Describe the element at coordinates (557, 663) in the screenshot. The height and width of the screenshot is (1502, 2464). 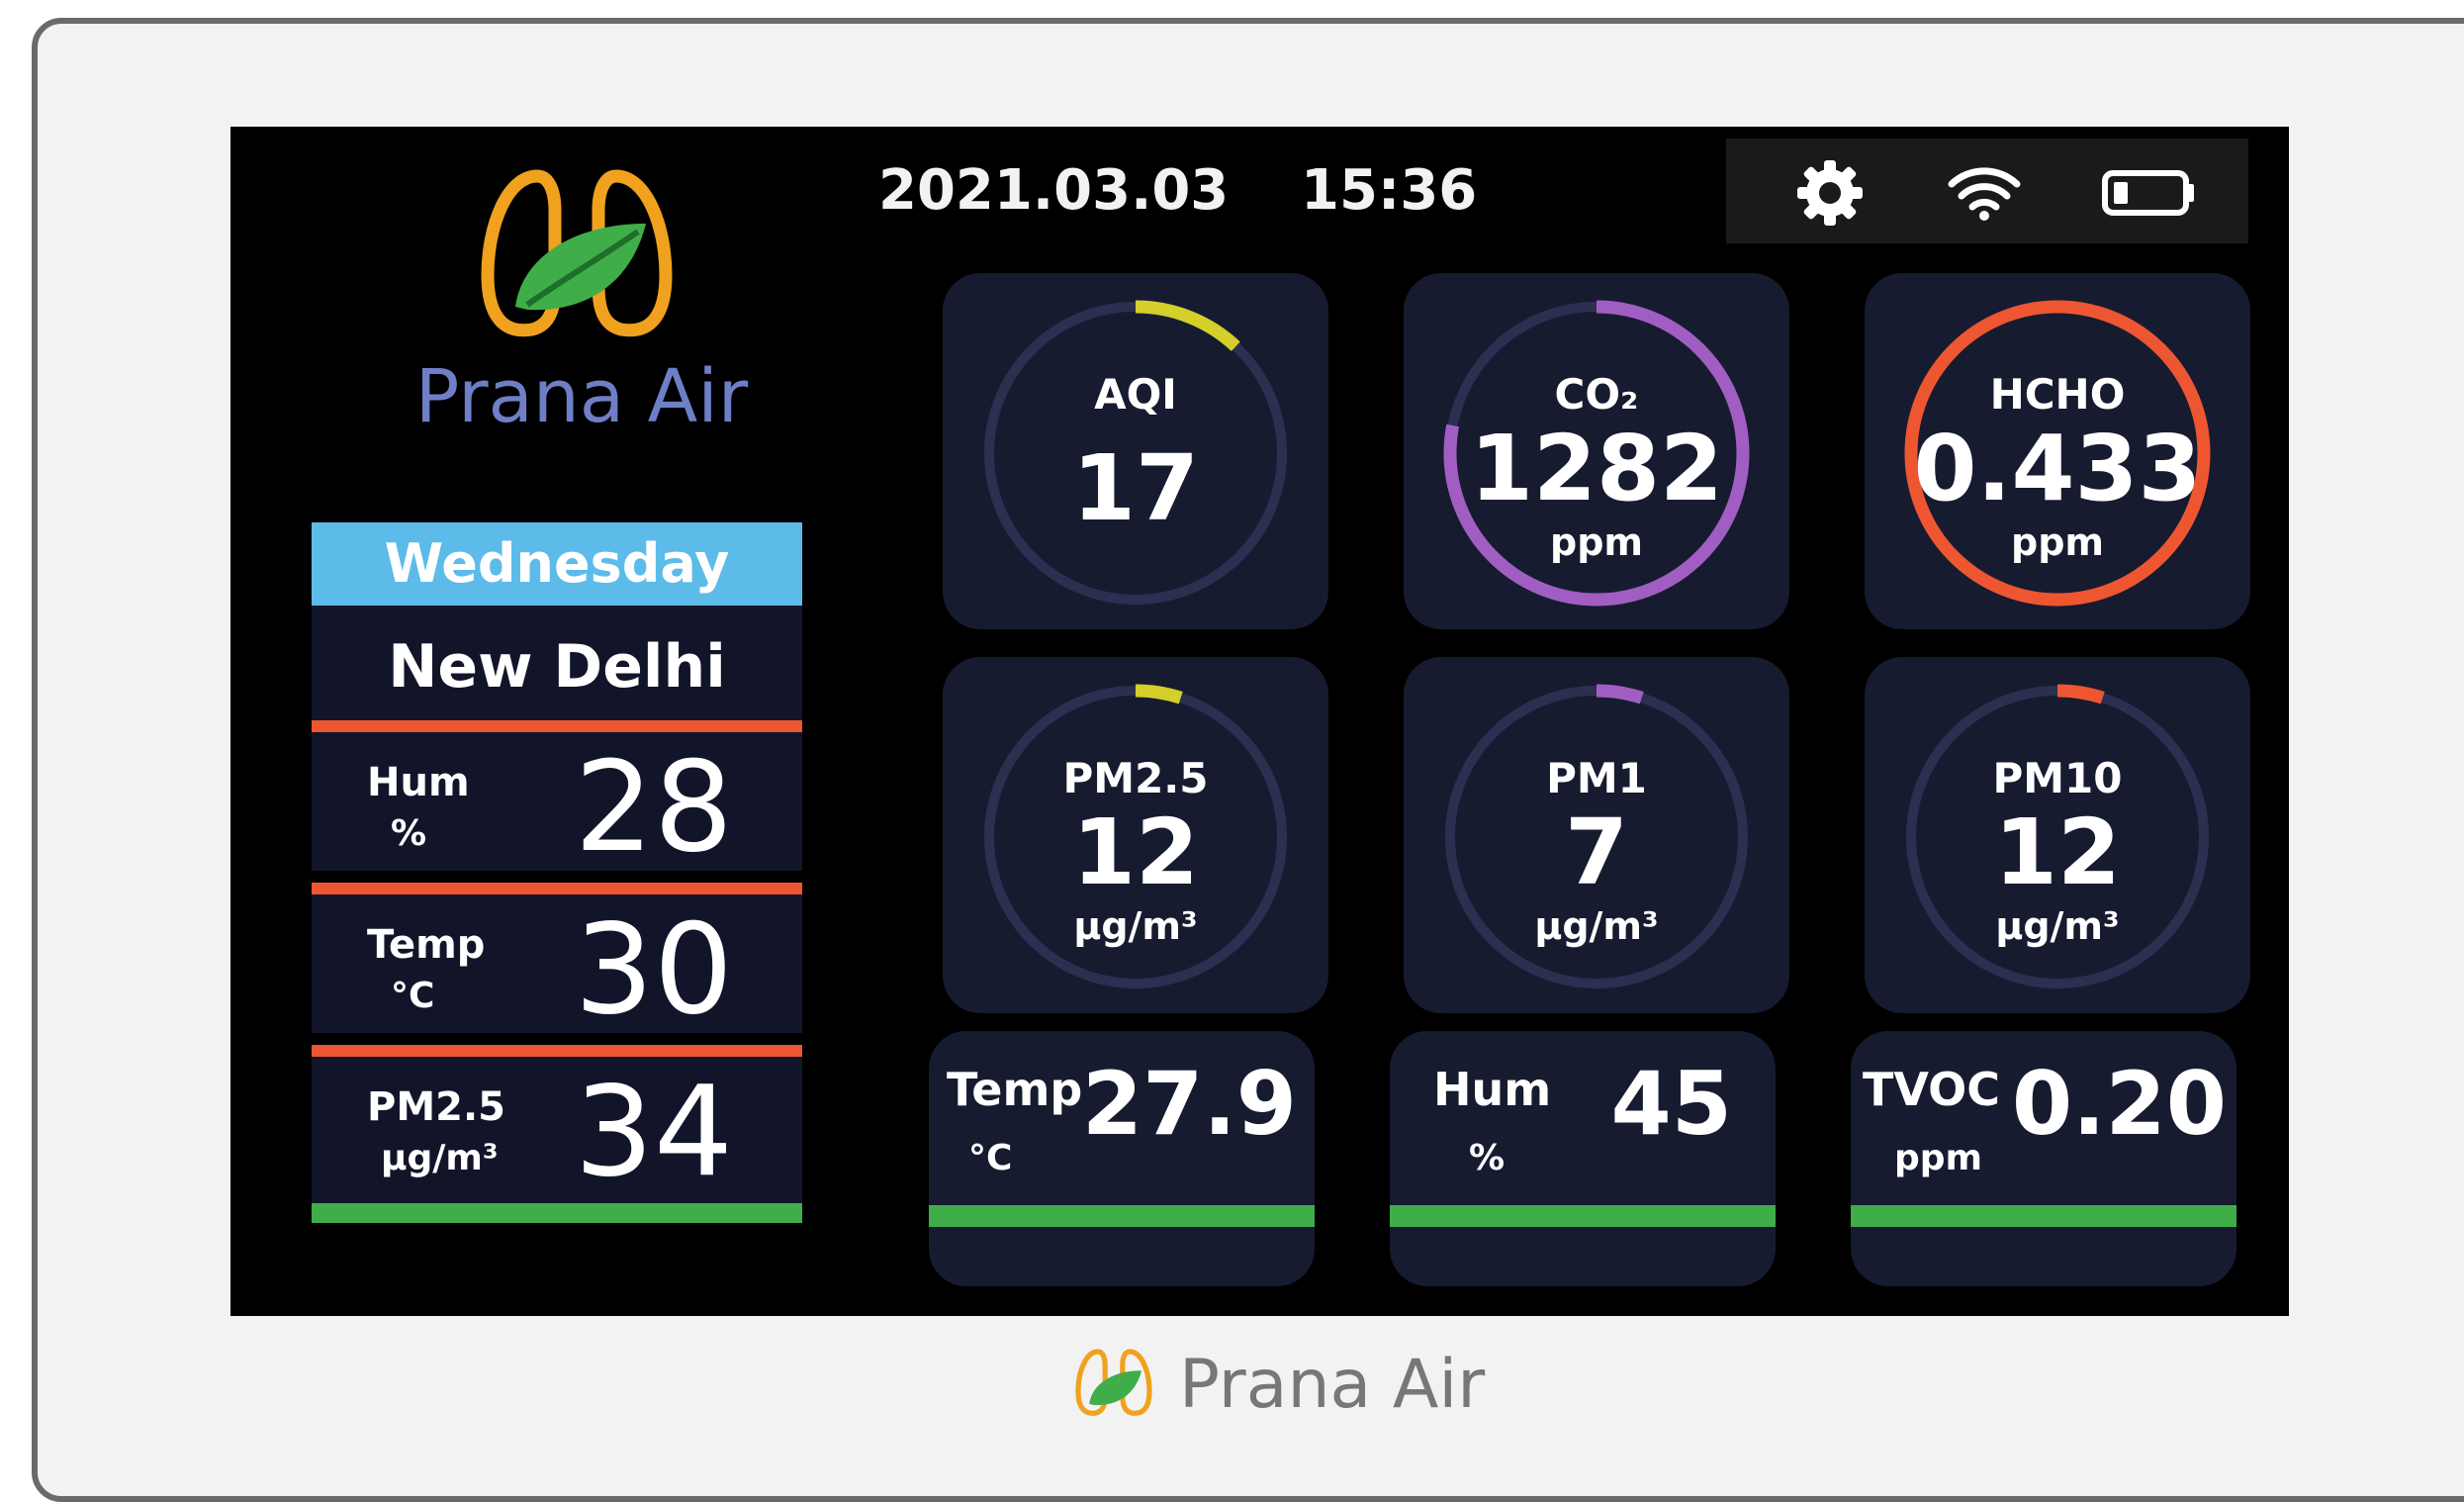
I see `city-label: New Delhi` at that location.